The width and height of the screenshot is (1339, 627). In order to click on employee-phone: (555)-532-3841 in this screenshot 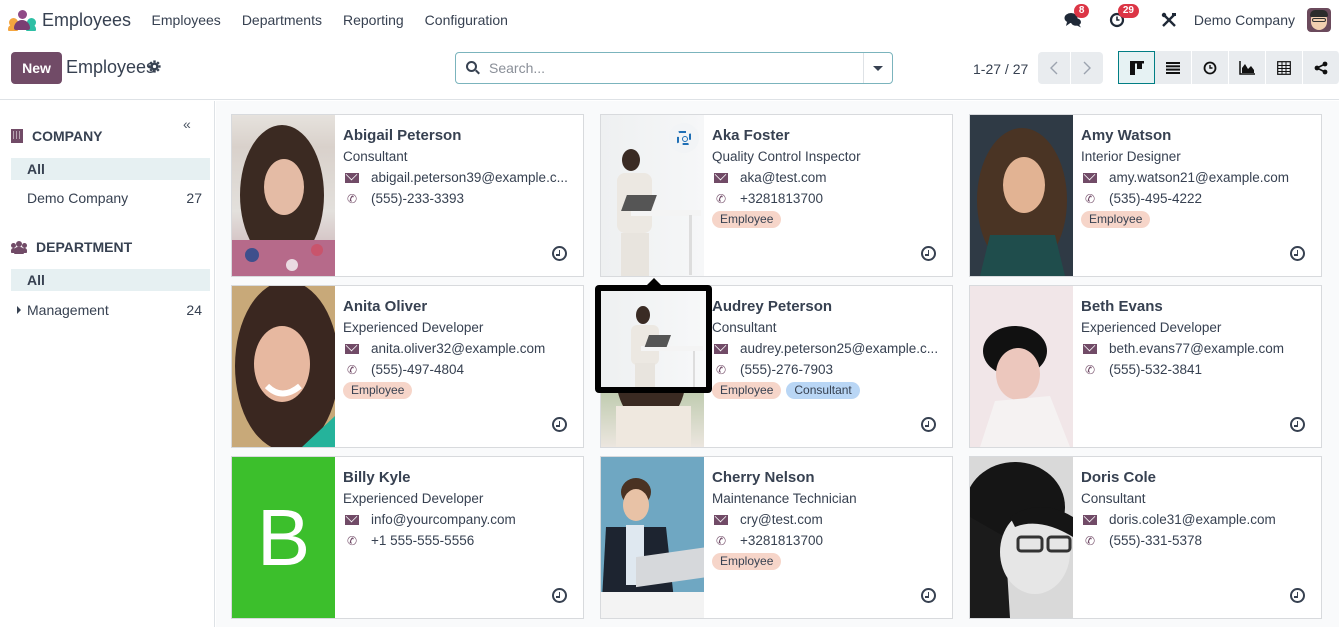, I will do `click(1156, 369)`.